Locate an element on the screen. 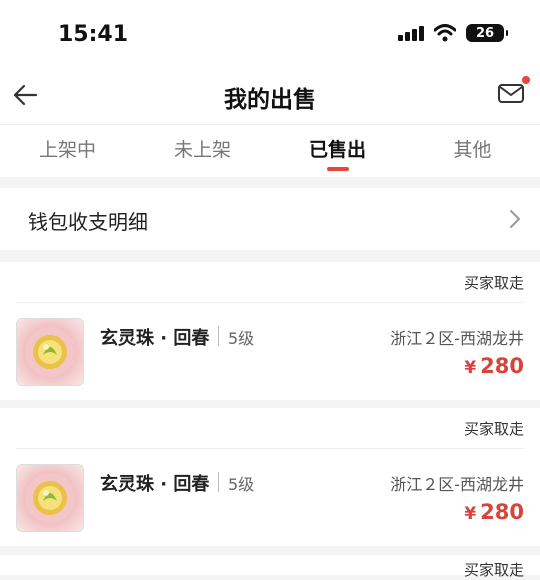  battery-icon: 26 is located at coordinates (487, 33).